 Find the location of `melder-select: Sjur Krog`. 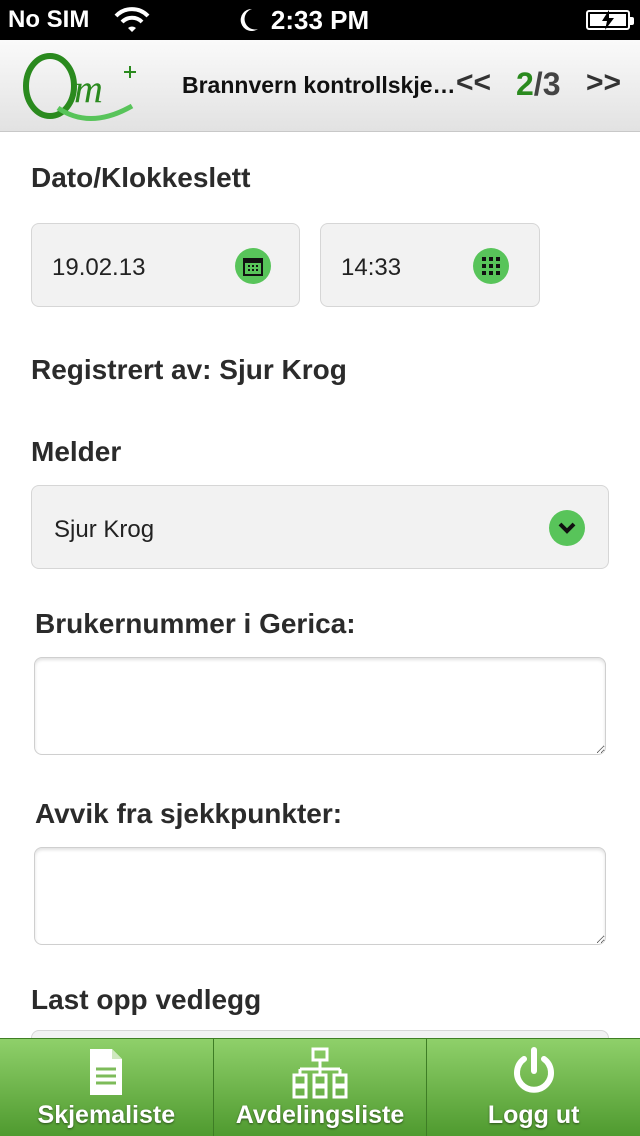

melder-select: Sjur Krog is located at coordinates (320, 527).